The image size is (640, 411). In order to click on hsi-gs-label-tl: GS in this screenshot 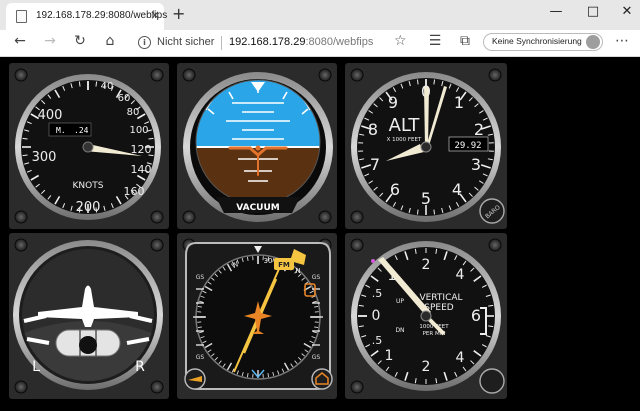, I will do `click(200, 277)`.